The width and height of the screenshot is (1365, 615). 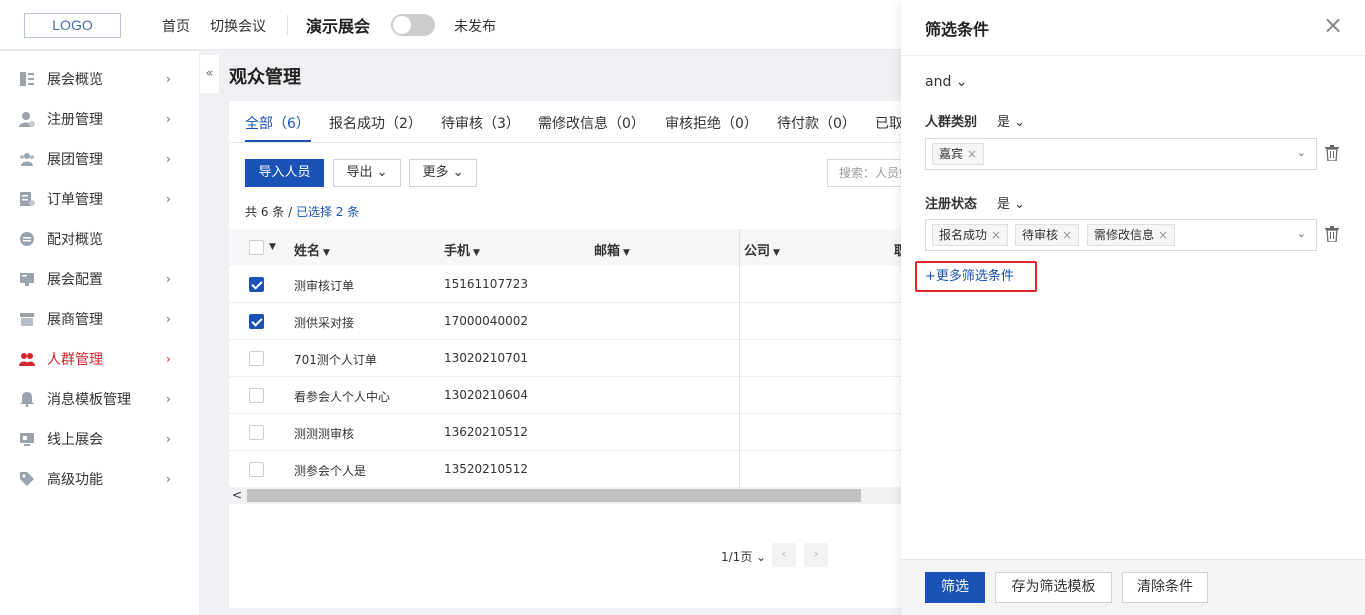 I want to click on search-input: 搜索：人员姓名, so click(x=864, y=173).